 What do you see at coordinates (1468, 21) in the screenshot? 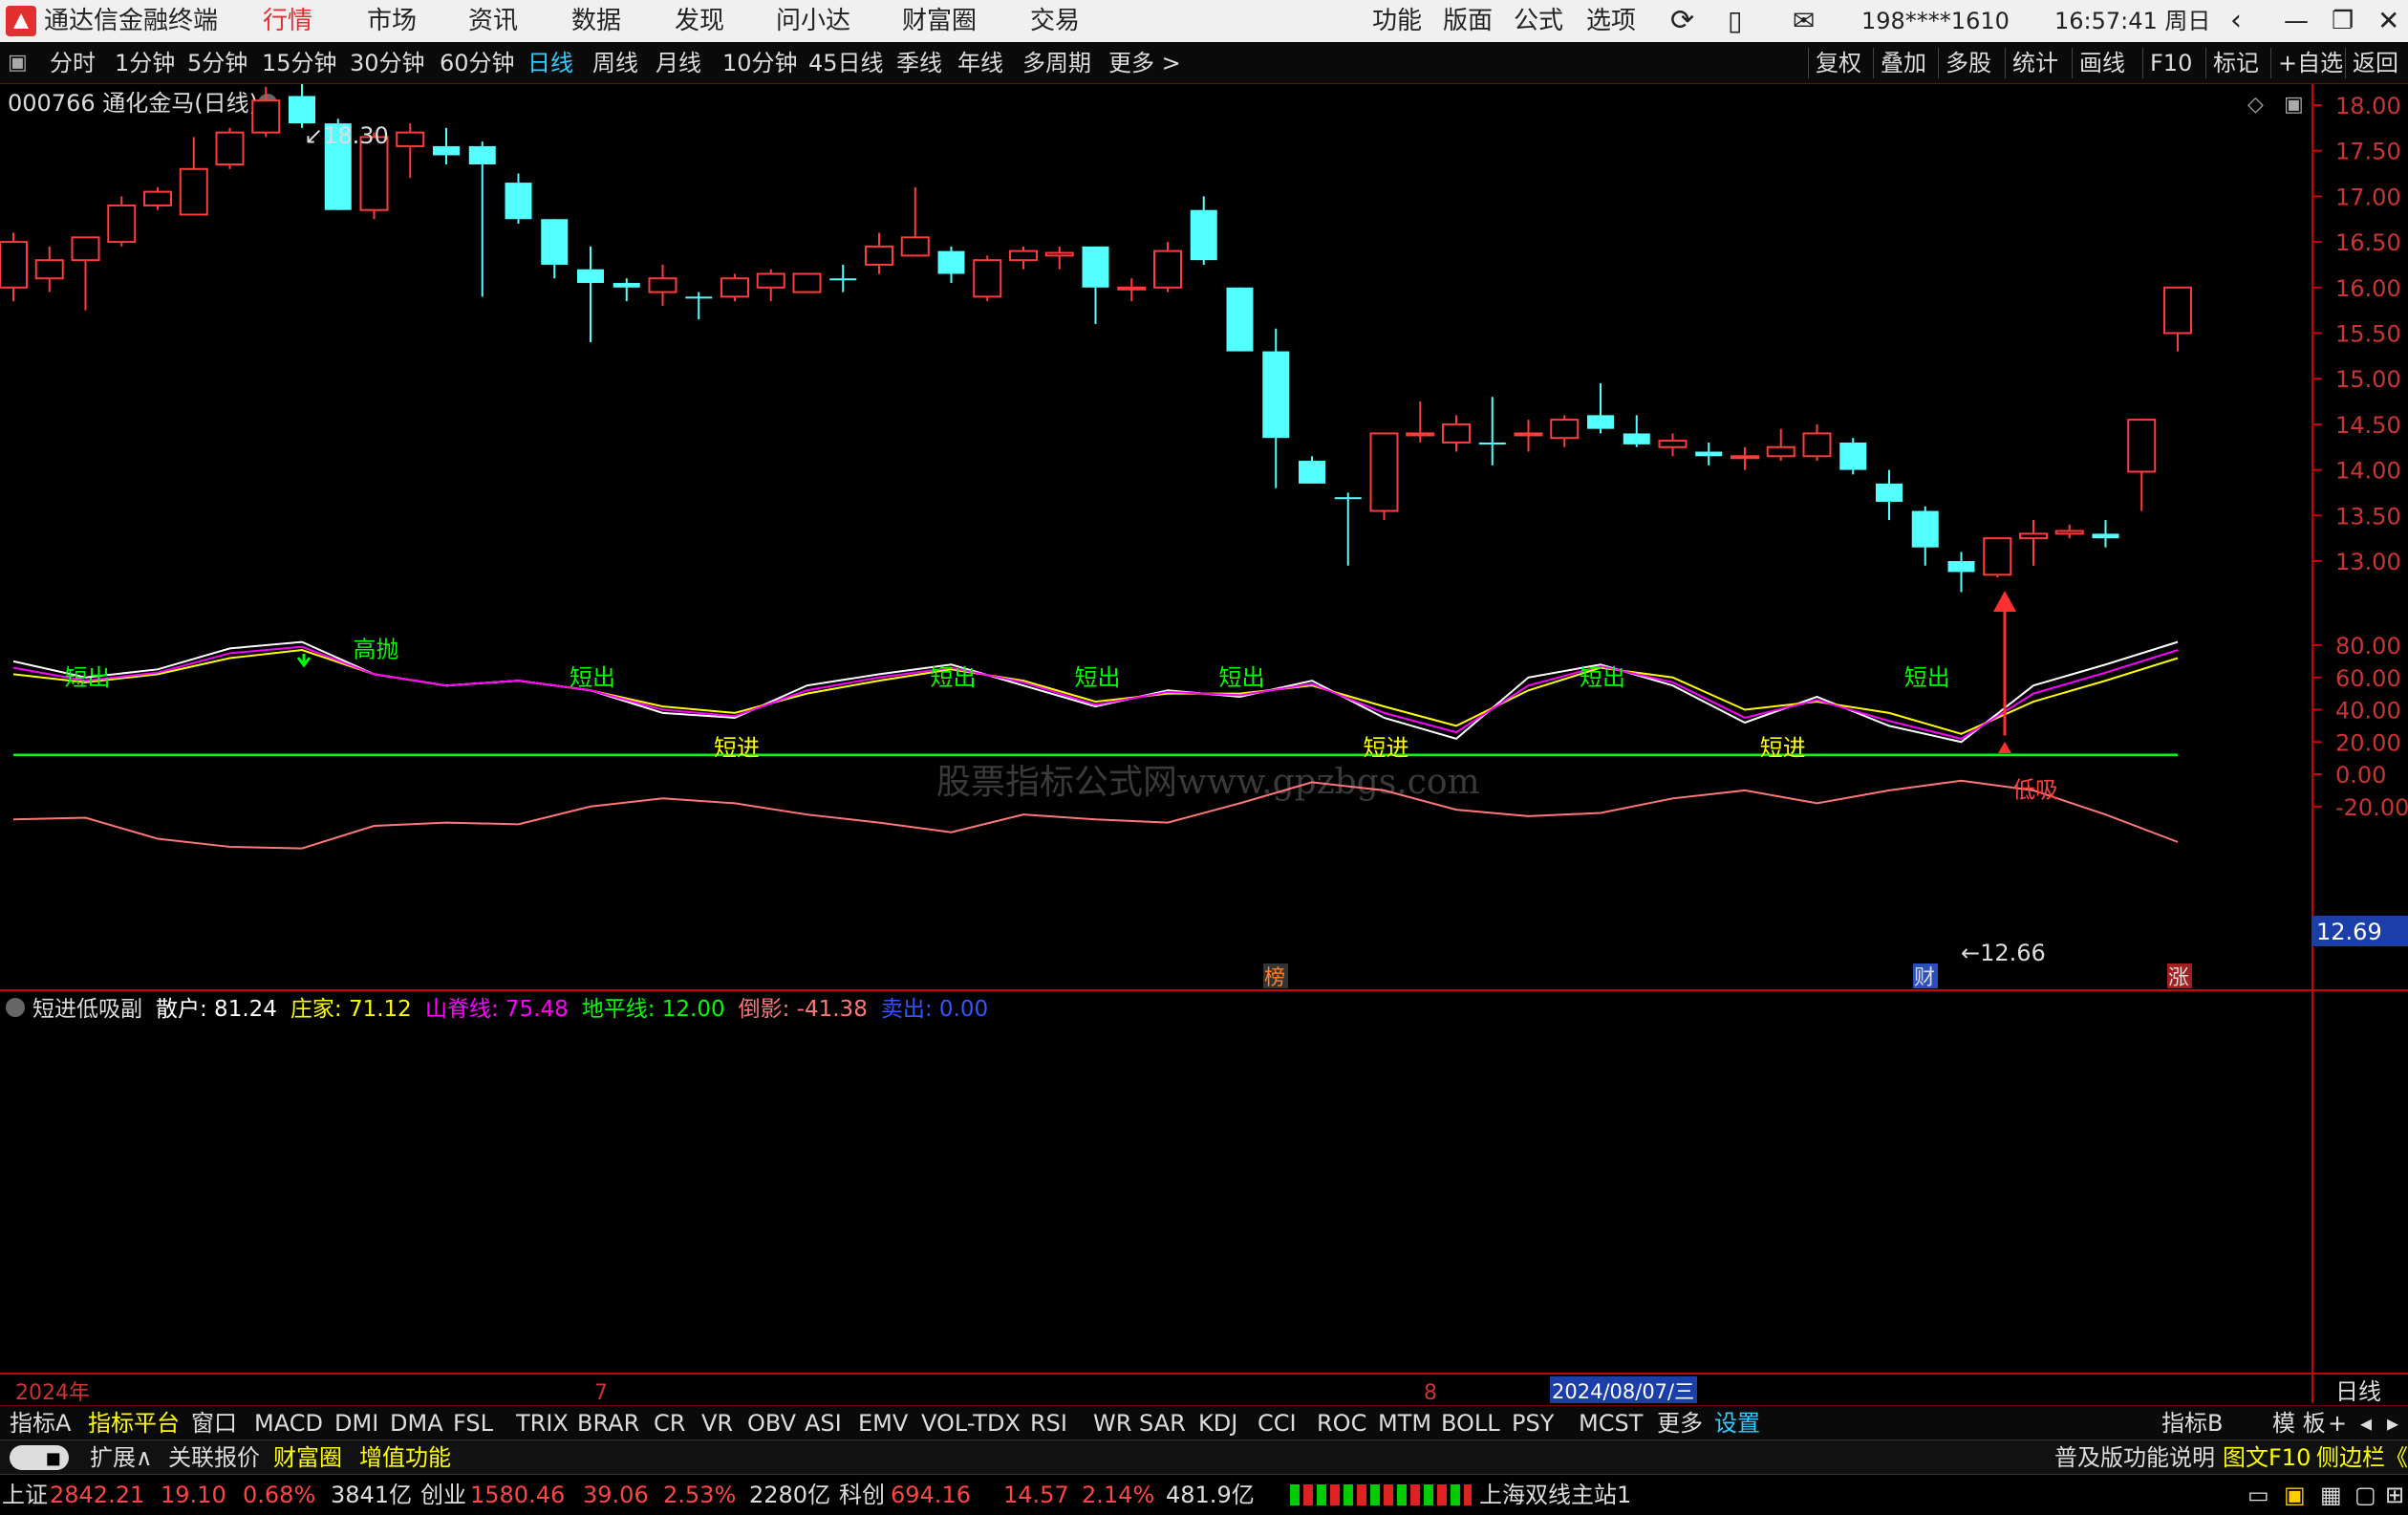
I see `menu-banmian: 版面` at bounding box center [1468, 21].